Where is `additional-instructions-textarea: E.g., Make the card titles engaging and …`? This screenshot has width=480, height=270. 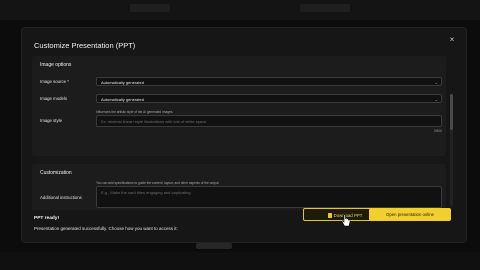 additional-instructions-textarea: E.g., Make the card titles engaging and … is located at coordinates (269, 197).